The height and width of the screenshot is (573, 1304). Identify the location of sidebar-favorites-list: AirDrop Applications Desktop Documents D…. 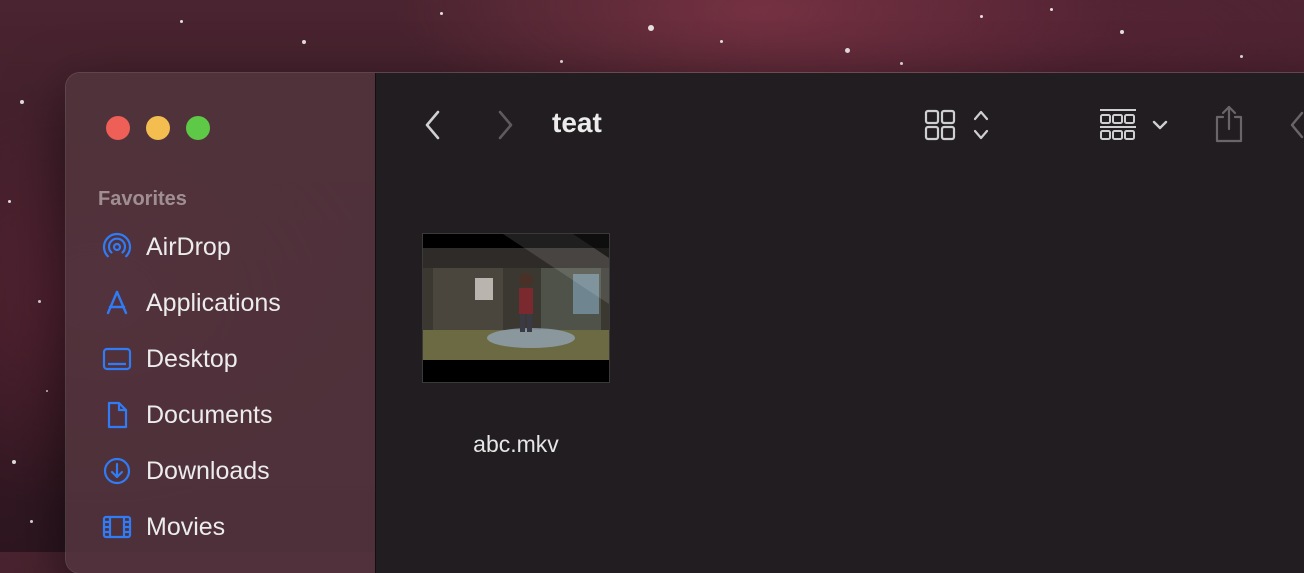
(191, 387).